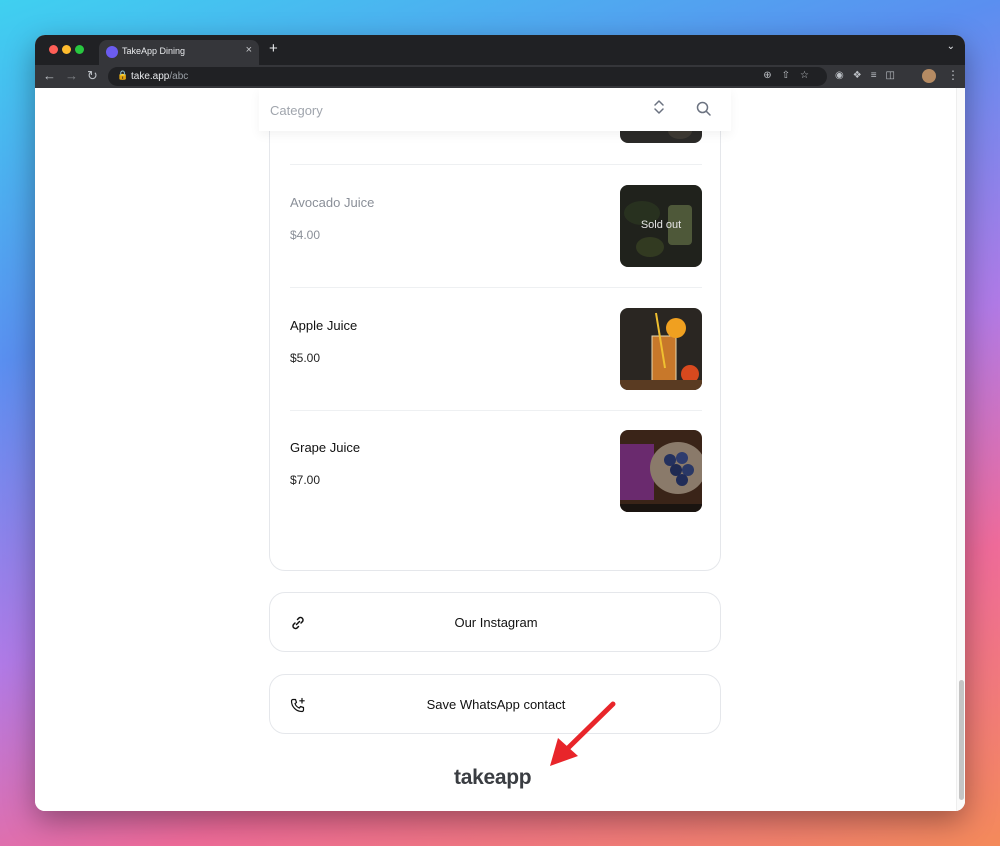 The image size is (1000, 846). What do you see at coordinates (951, 46) in the screenshot?
I see `tab-search-chevron-icon: ⌄` at bounding box center [951, 46].